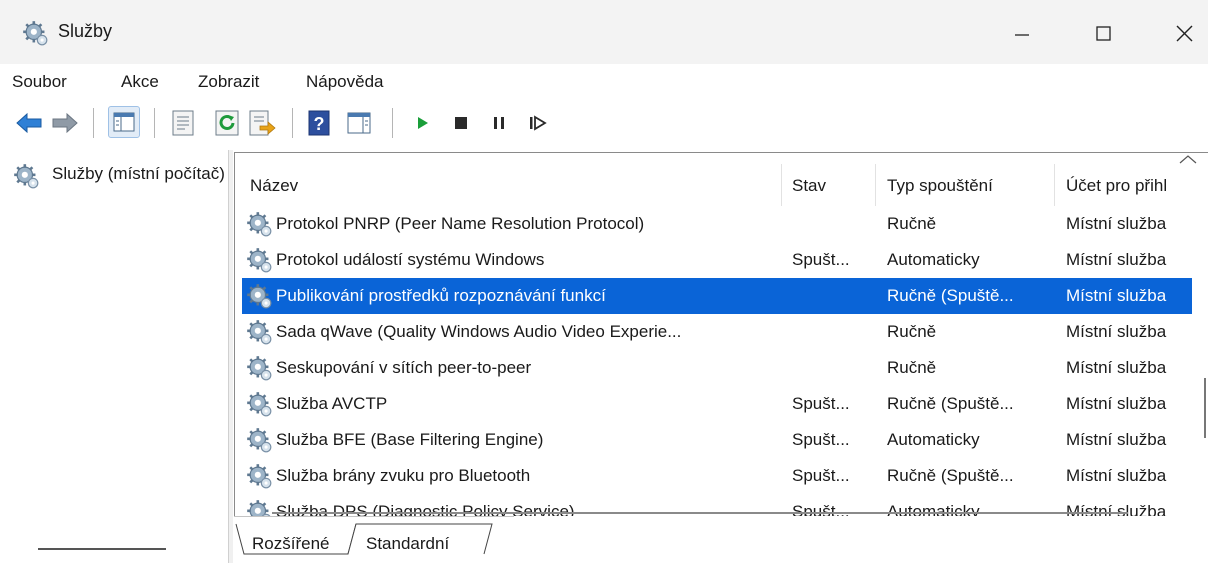  What do you see at coordinates (604, 81) in the screenshot?
I see `menu-bar: Soubor Akce Zobrazit Nápověda` at bounding box center [604, 81].